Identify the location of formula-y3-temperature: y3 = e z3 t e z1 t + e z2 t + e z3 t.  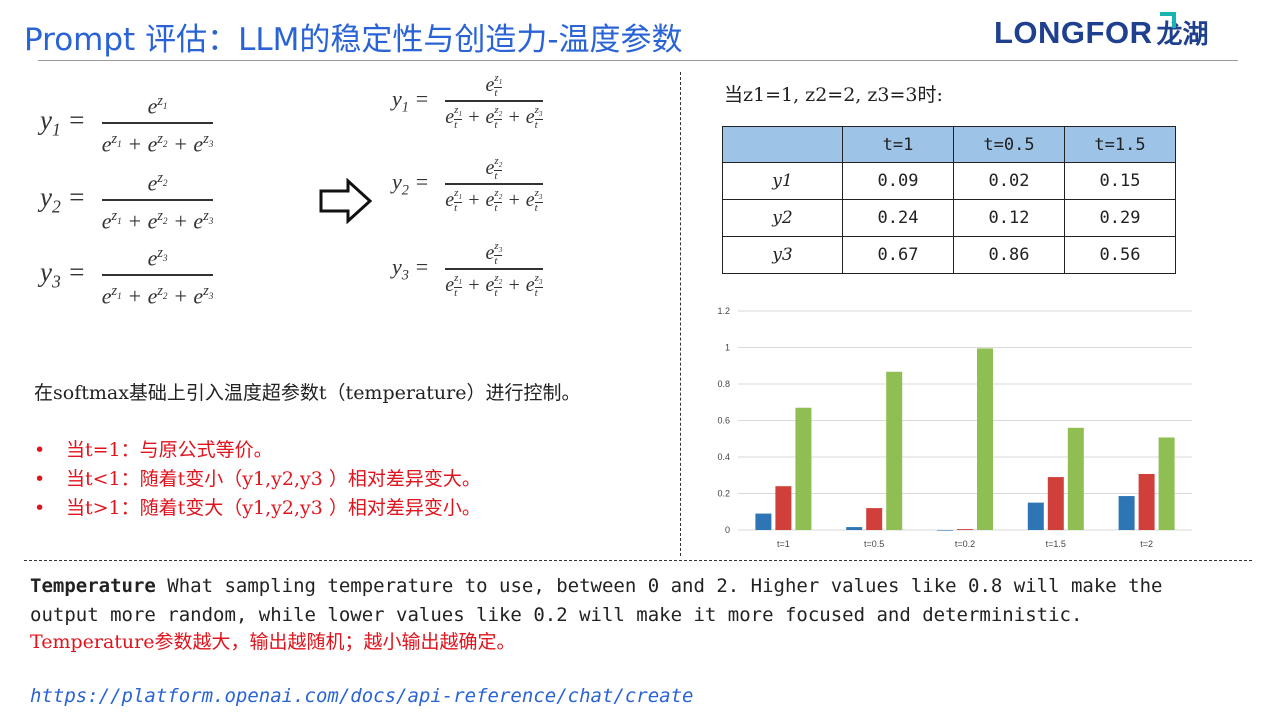
(467, 270).